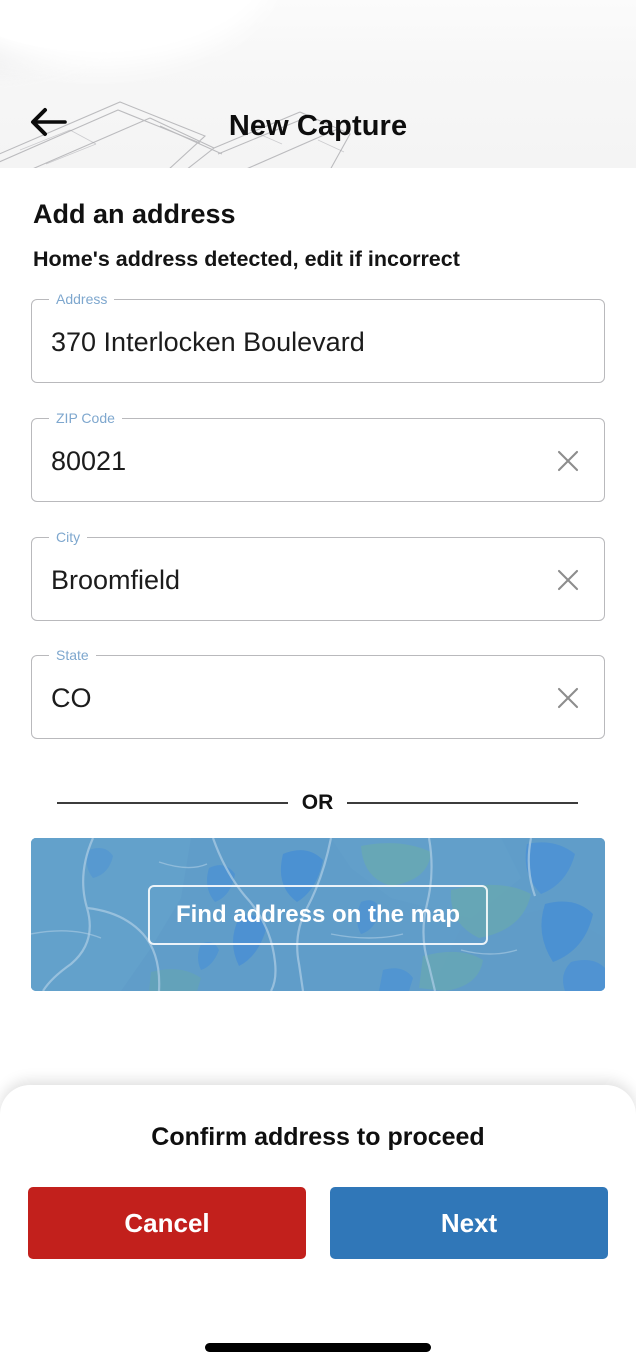  I want to click on confirm-prompt: Confirm address to proceed, so click(318, 1137).